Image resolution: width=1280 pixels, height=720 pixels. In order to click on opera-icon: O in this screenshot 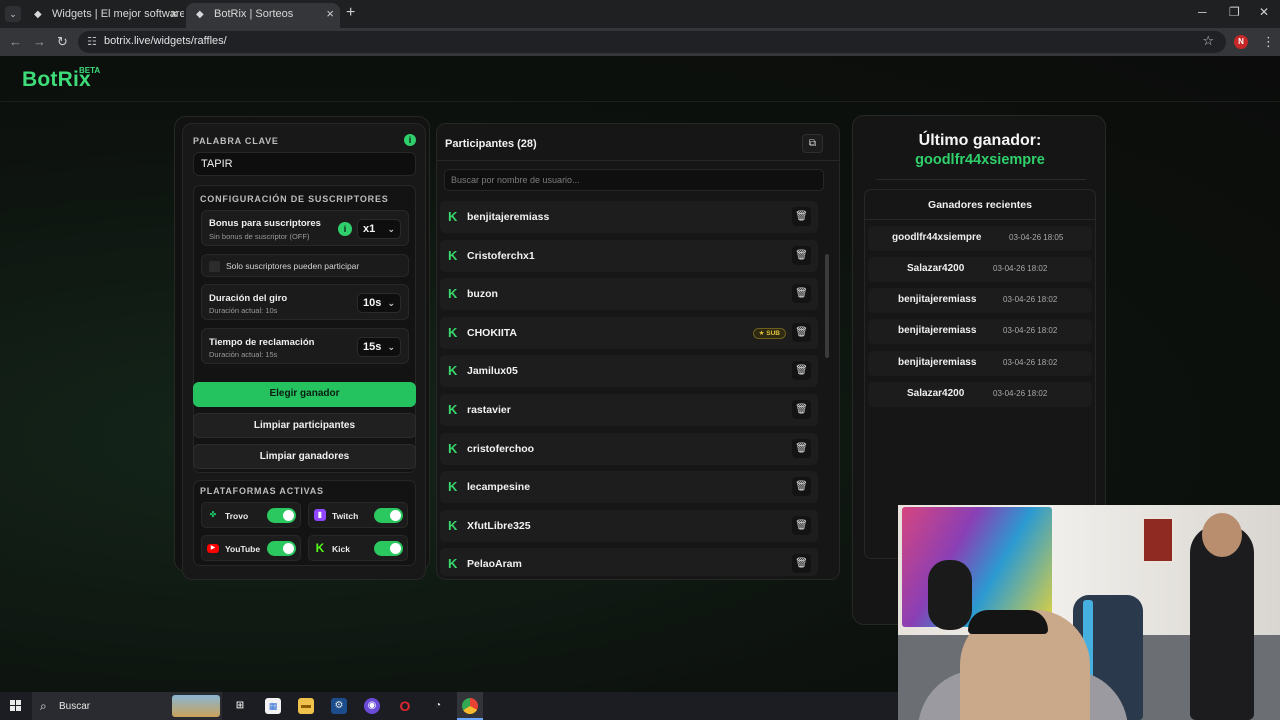, I will do `click(405, 706)`.